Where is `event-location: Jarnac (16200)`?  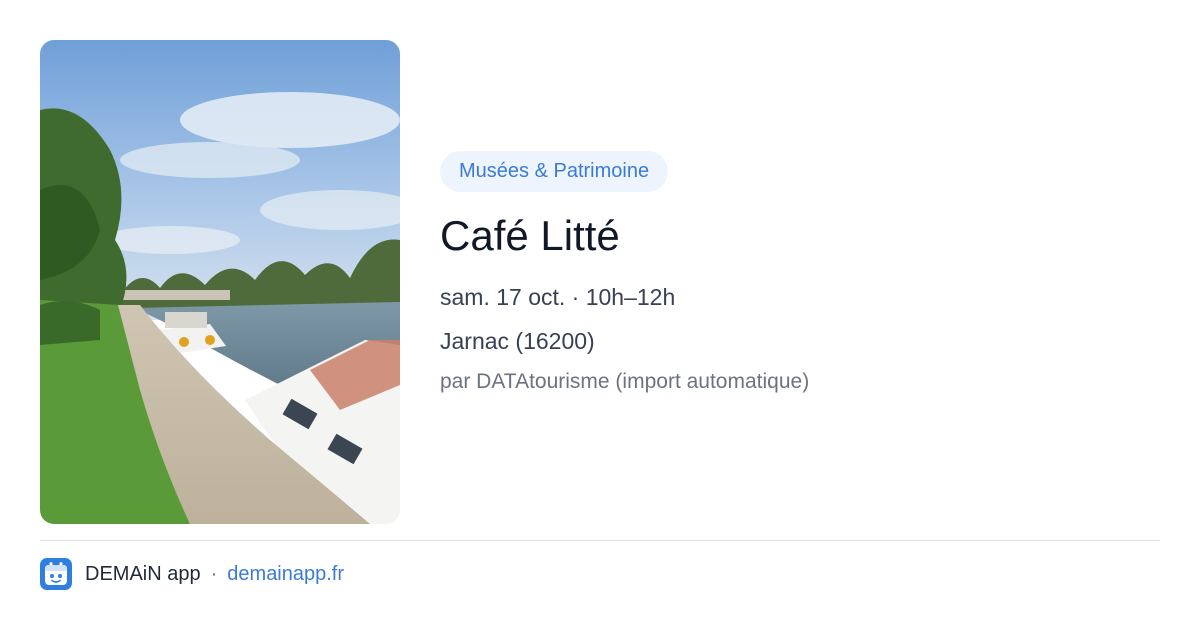 event-location: Jarnac (16200) is located at coordinates (517, 341).